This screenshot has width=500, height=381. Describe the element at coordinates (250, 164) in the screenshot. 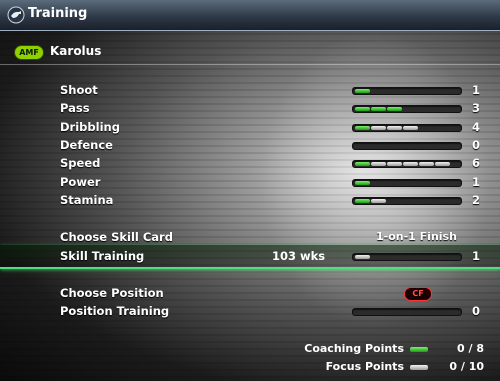

I see `stat-row-speed: Speed 6` at that location.